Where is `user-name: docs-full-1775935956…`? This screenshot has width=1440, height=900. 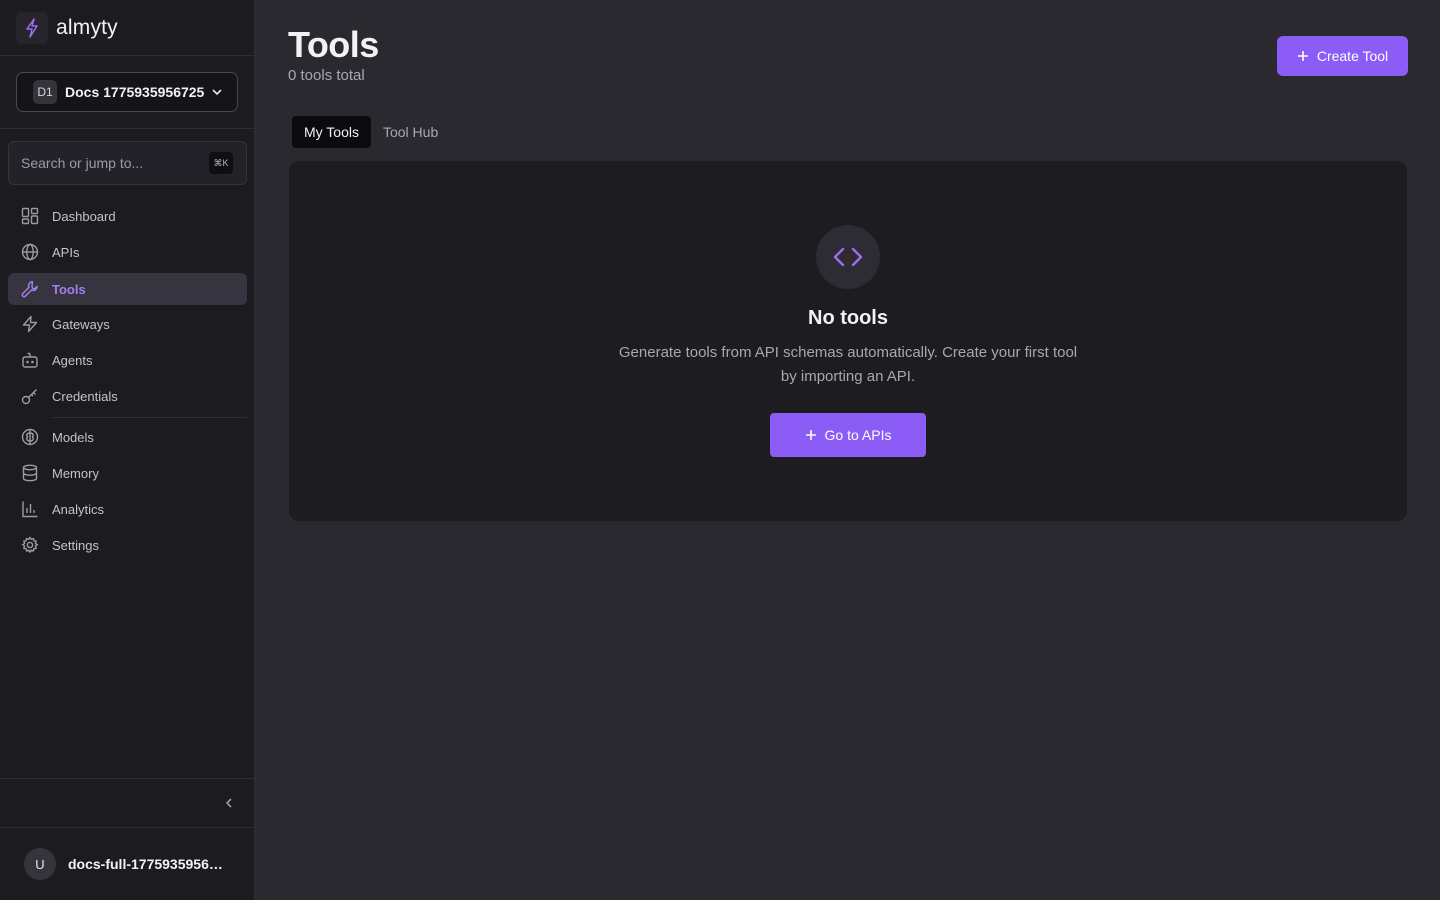 user-name: docs-full-1775935956… is located at coordinates (145, 864).